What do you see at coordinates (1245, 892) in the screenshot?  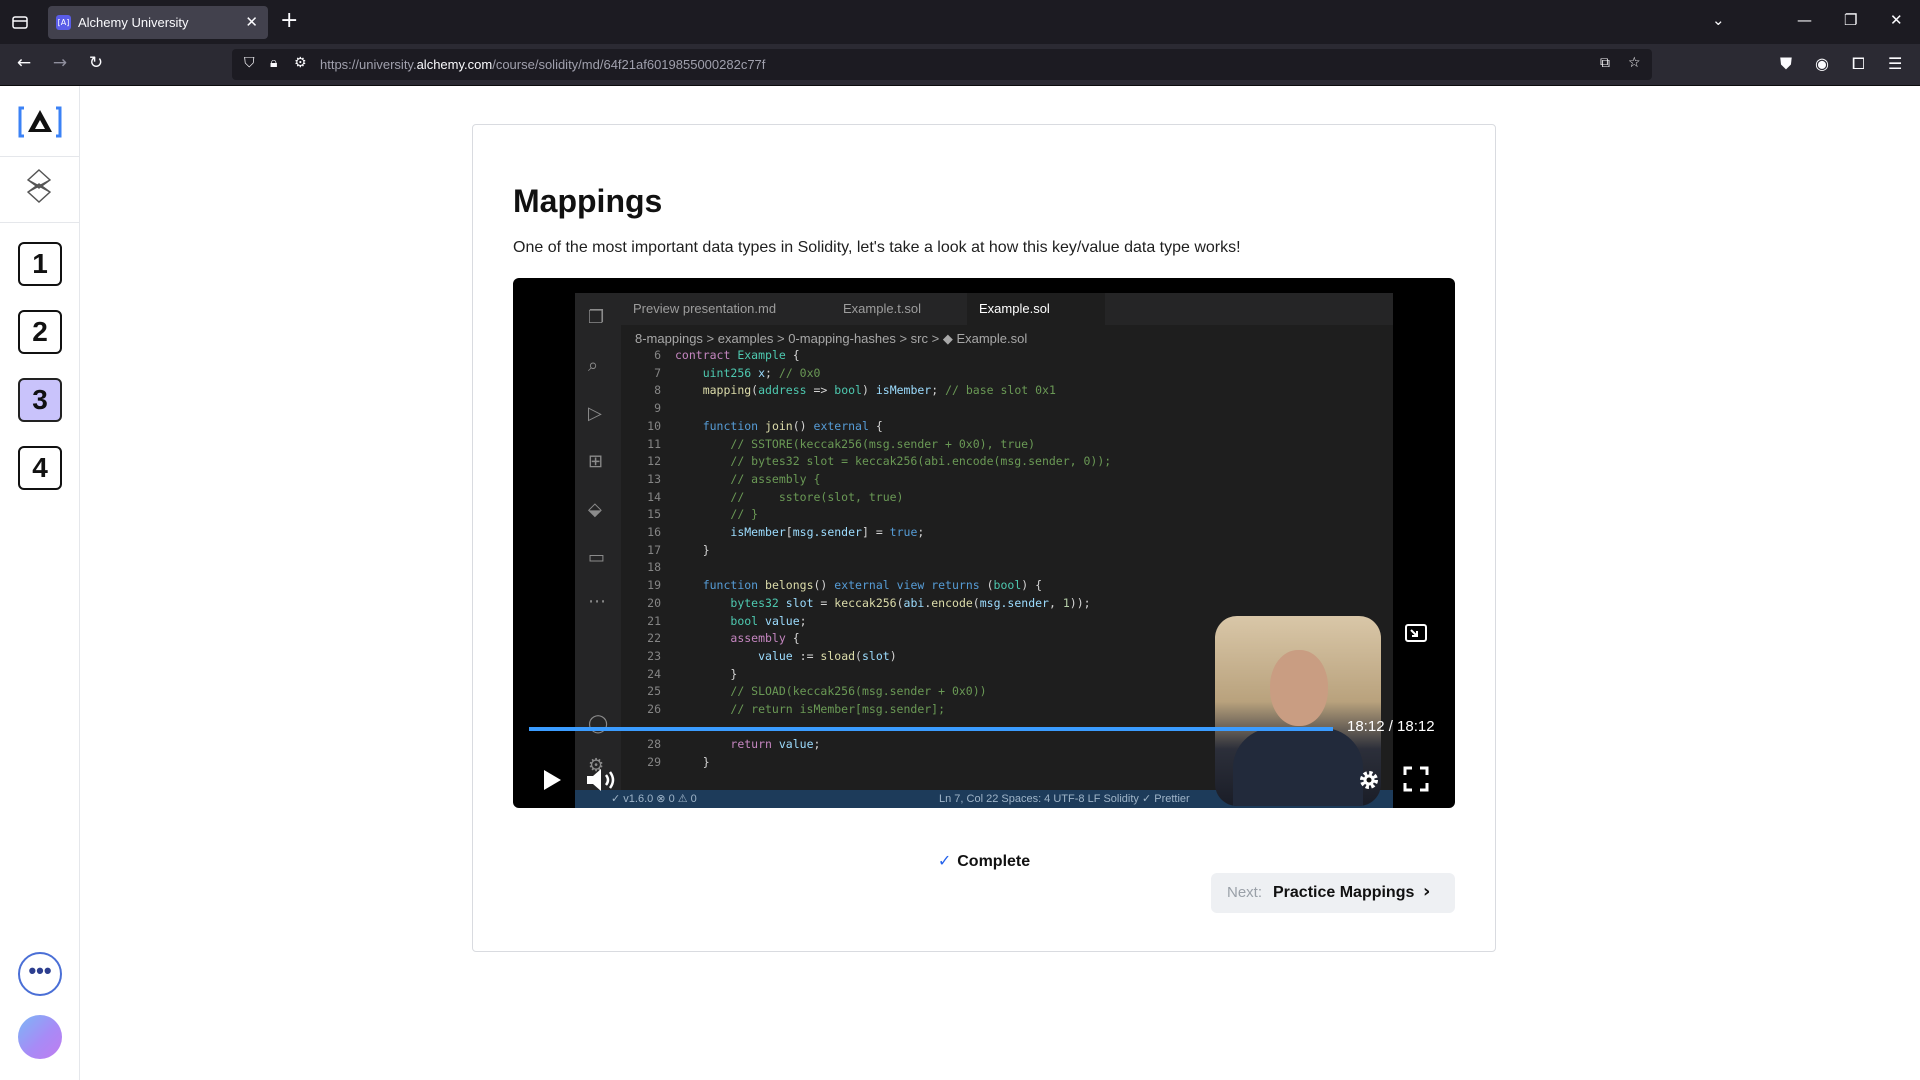 I see `next-prefix: Next:` at bounding box center [1245, 892].